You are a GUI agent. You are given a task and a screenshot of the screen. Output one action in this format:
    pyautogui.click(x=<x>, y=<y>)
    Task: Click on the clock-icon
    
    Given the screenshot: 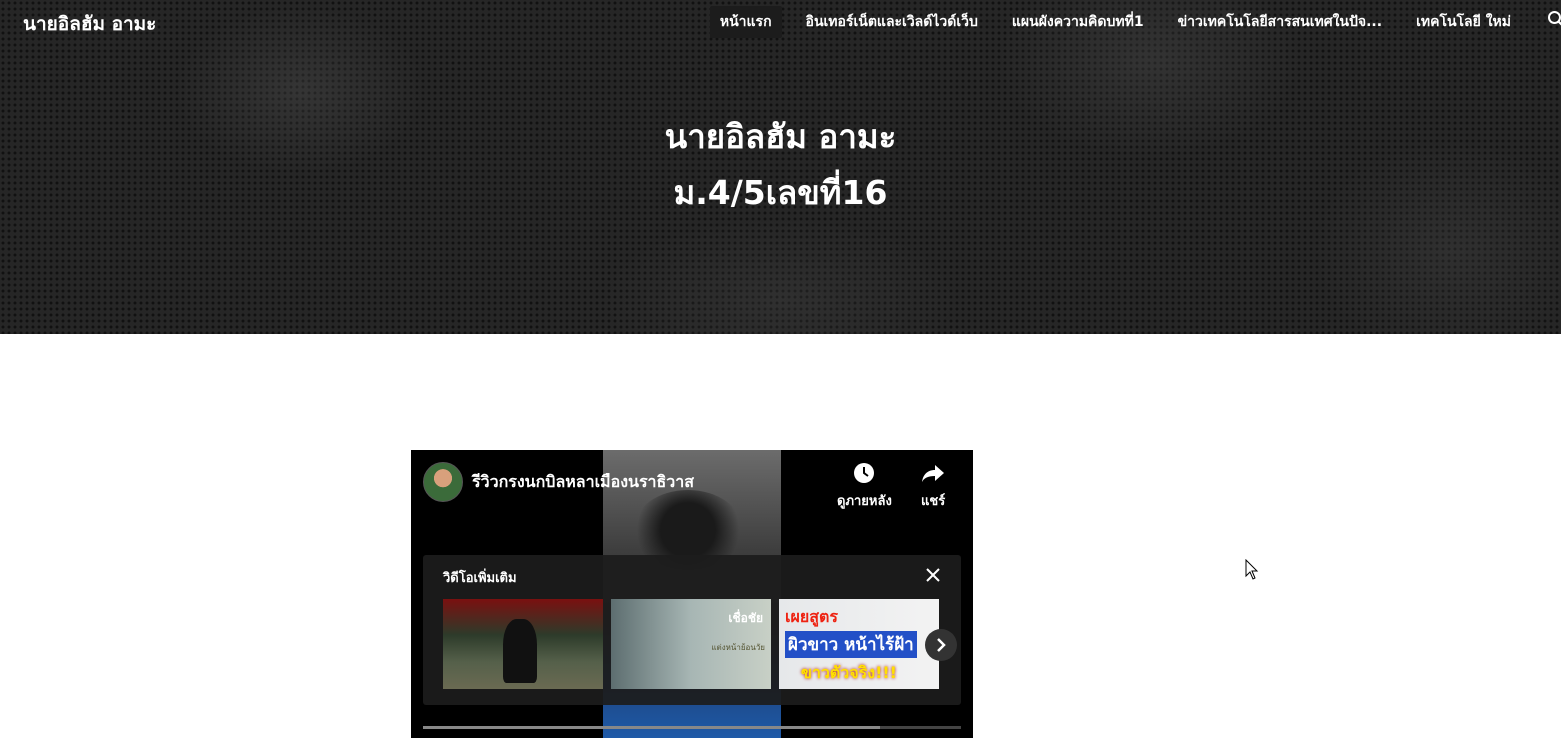 What is the action you would take?
    pyautogui.click(x=864, y=473)
    